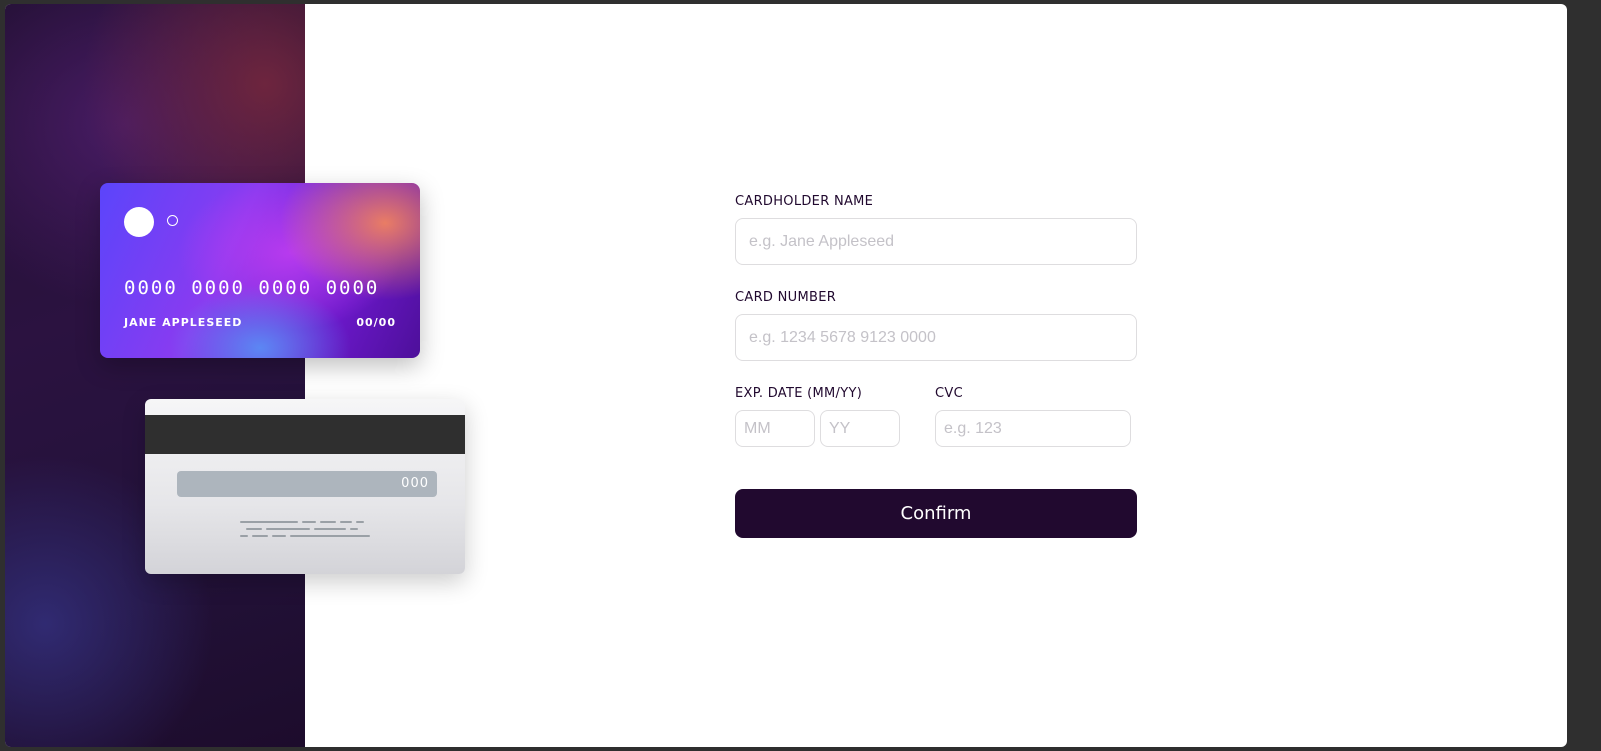 Image resolution: width=1601 pixels, height=751 pixels. Describe the element at coordinates (949, 393) in the screenshot. I see `cvc-label: CVC` at that location.